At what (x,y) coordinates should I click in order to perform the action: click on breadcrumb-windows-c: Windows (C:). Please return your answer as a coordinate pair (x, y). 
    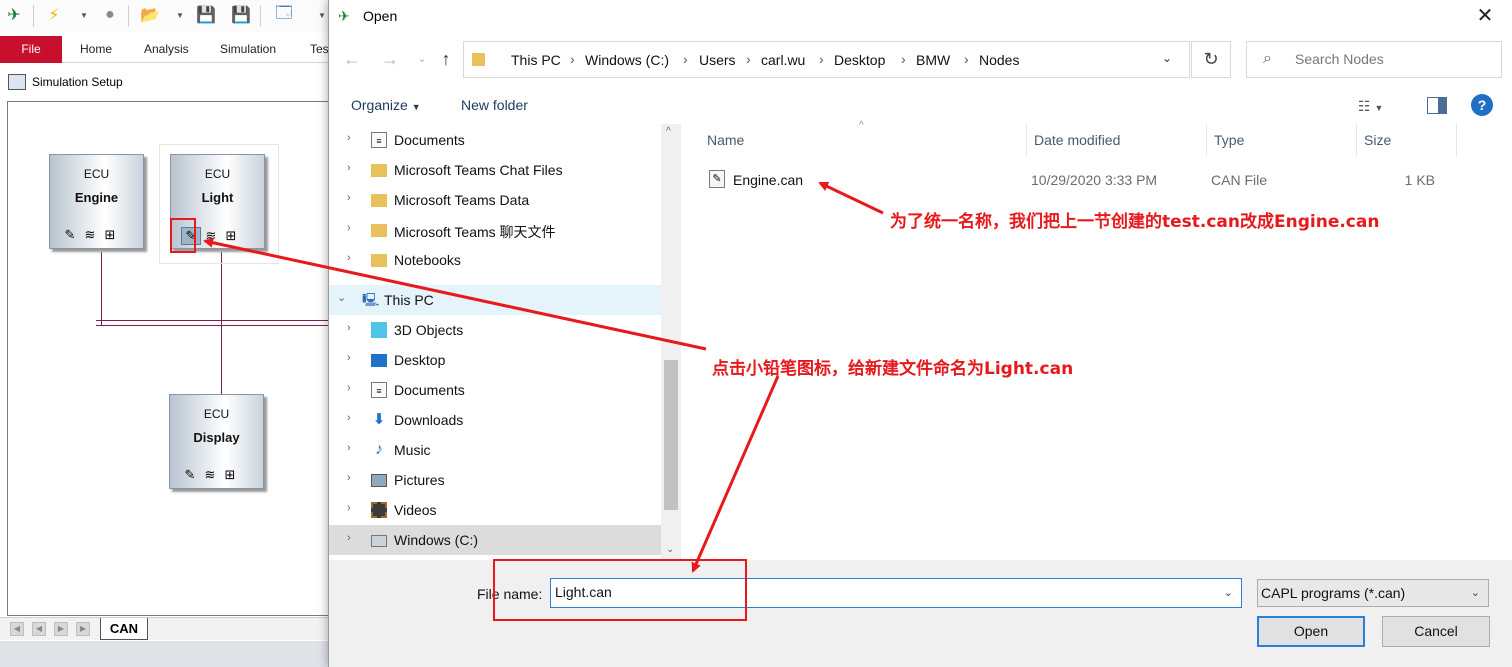
    Looking at the image, I should click on (627, 60).